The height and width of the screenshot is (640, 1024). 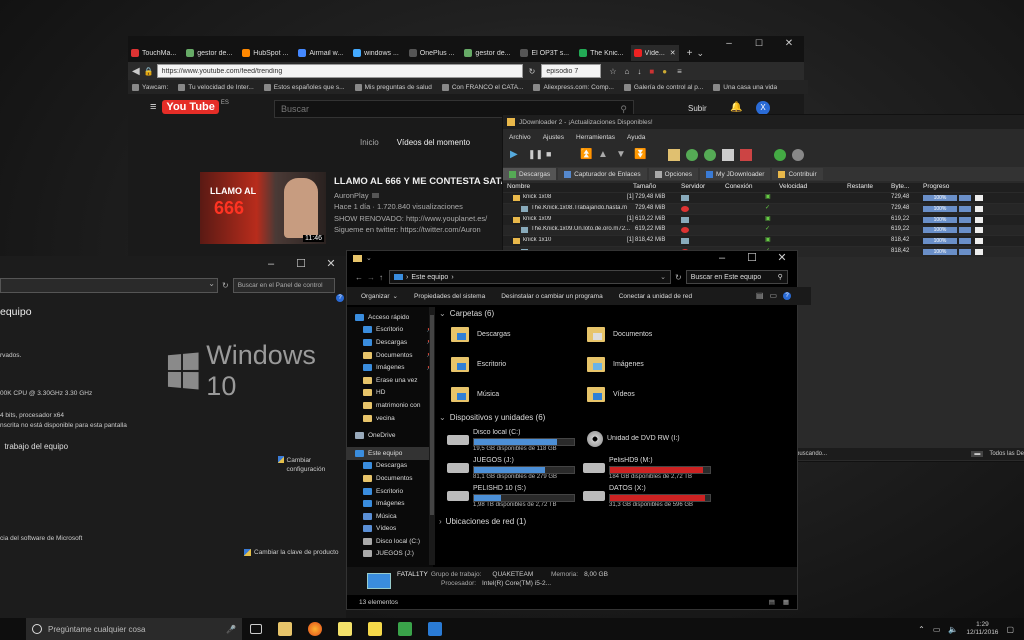 What do you see at coordinates (405, 629) in the screenshot?
I see `xbox-app-icon` at bounding box center [405, 629].